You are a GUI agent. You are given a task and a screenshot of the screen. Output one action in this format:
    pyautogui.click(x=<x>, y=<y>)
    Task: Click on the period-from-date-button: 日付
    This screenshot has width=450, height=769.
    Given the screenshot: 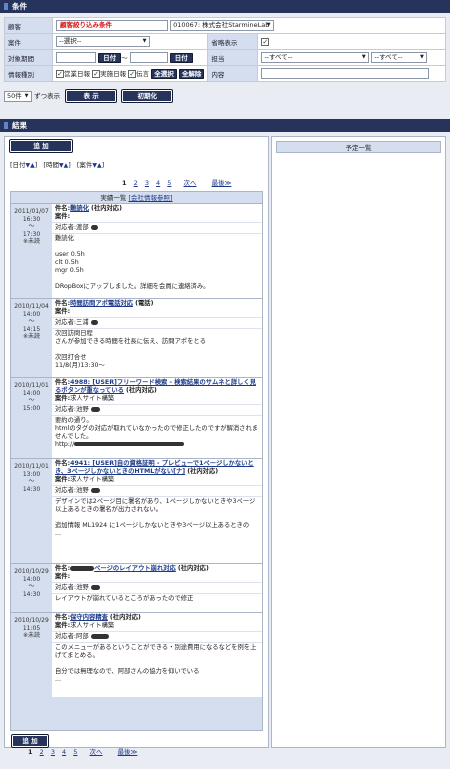 What is the action you would take?
    pyautogui.click(x=110, y=57)
    